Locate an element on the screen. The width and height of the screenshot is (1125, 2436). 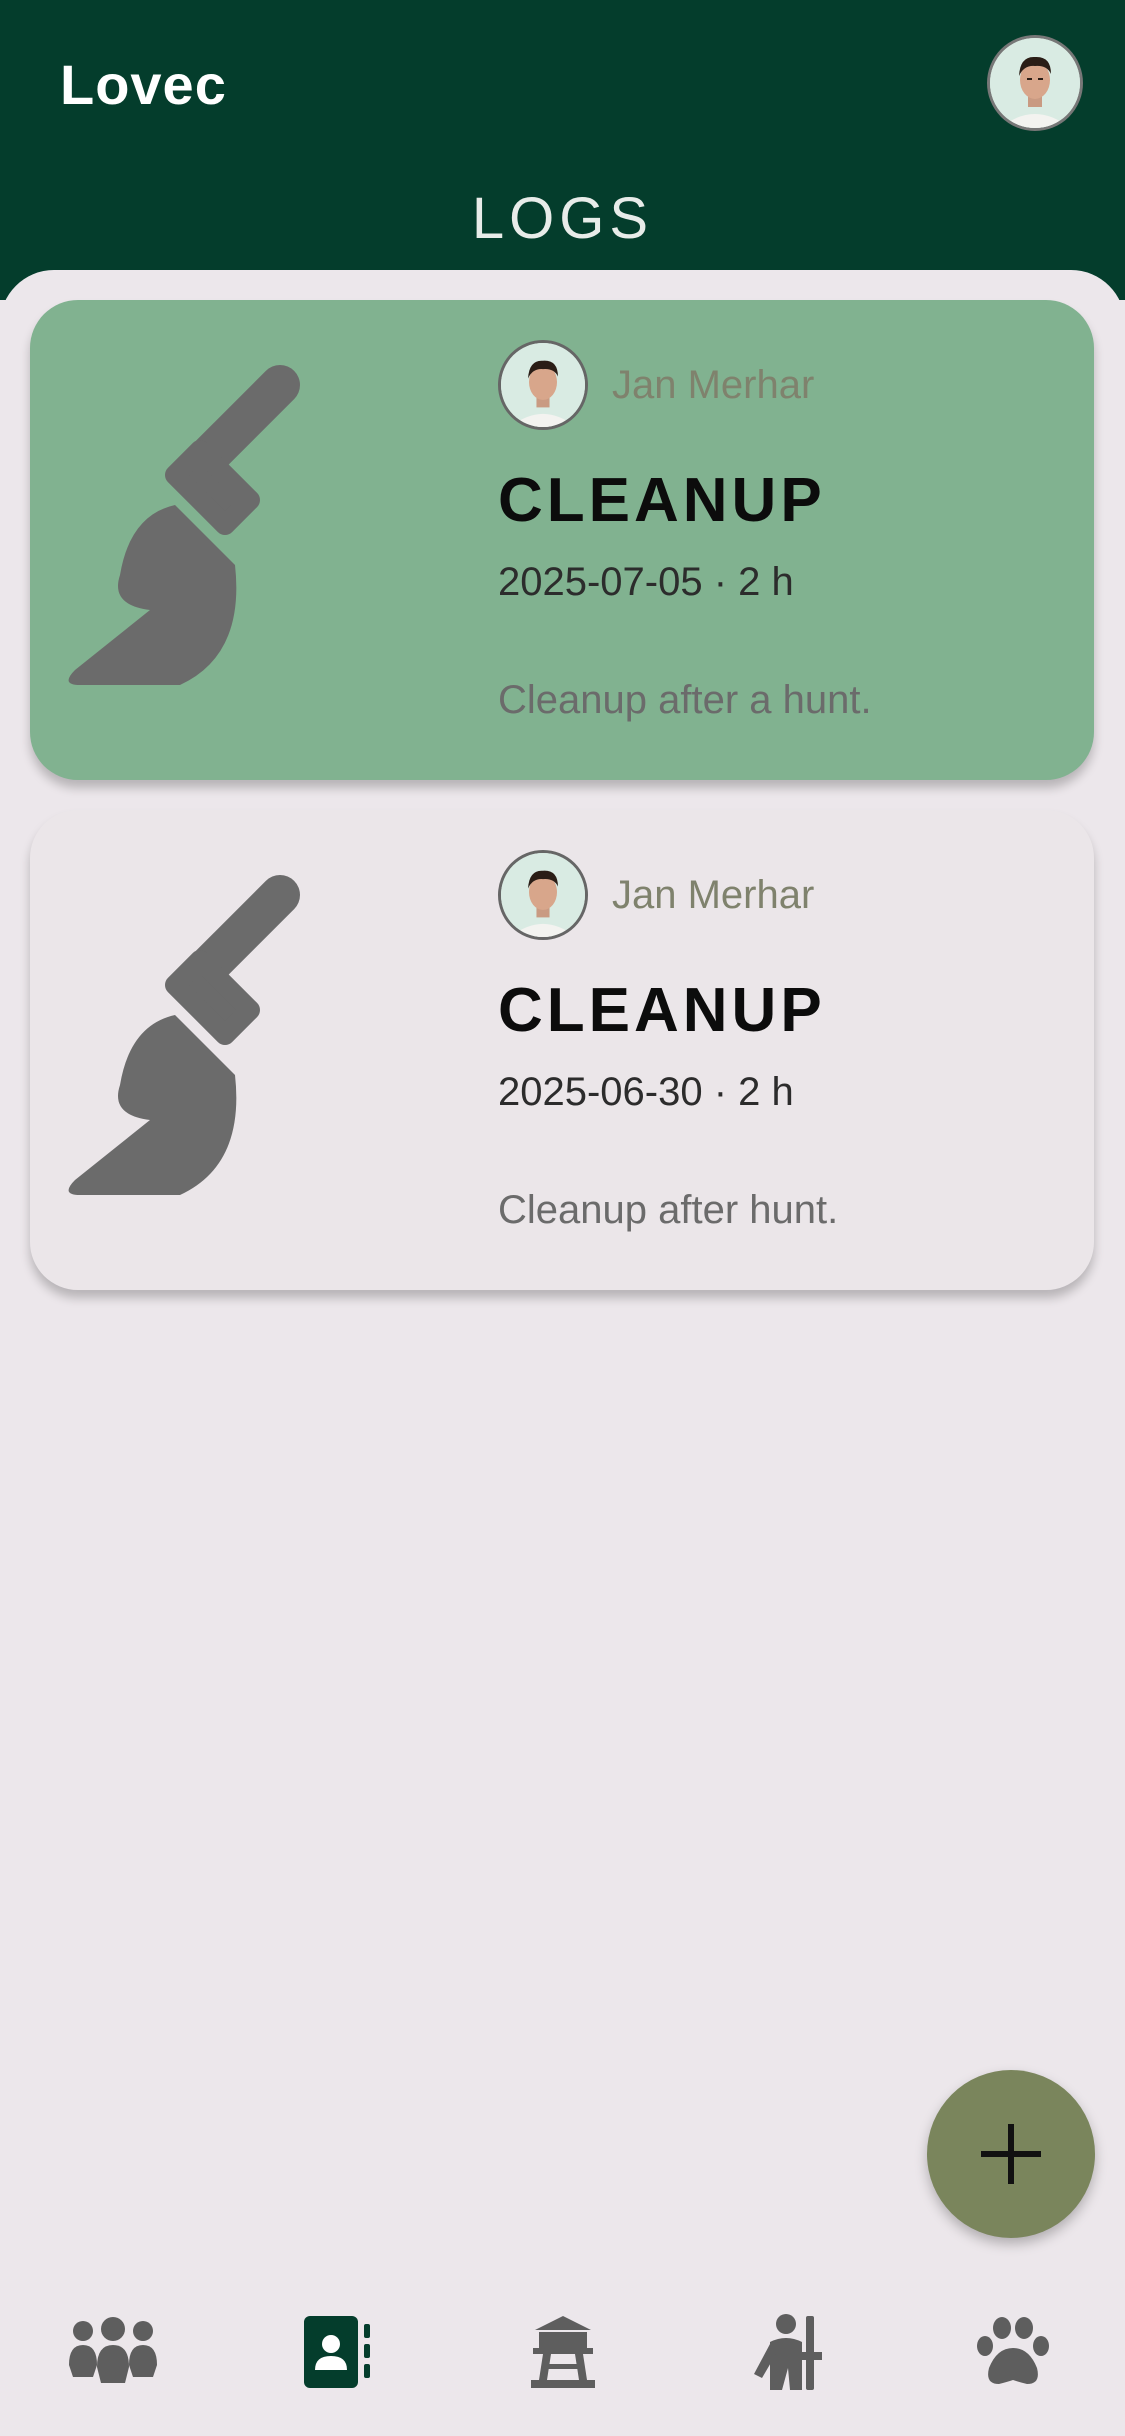
log-date-duration: 2025-07-05 · 2 h is located at coordinates (646, 582).